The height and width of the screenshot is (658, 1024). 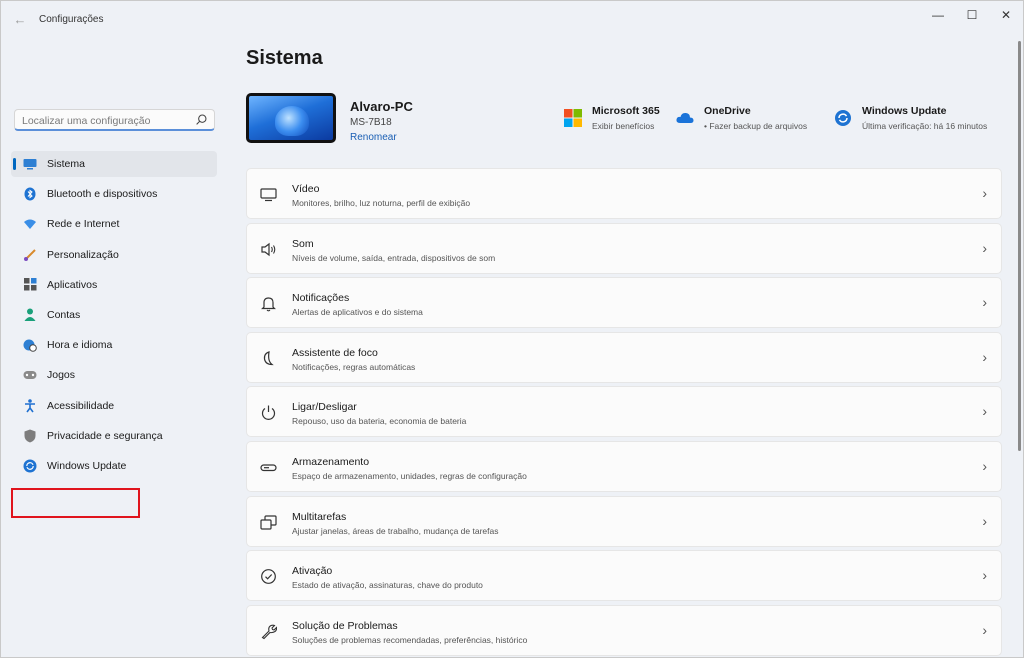 What do you see at coordinates (727, 111) in the screenshot?
I see `quick-link-title: OneDrive` at bounding box center [727, 111].